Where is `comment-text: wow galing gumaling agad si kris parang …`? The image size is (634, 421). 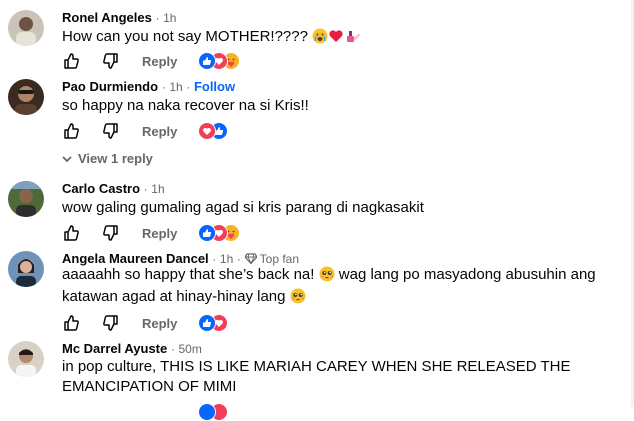 comment-text: wow galing gumaling agad si kris parang … is located at coordinates (243, 207).